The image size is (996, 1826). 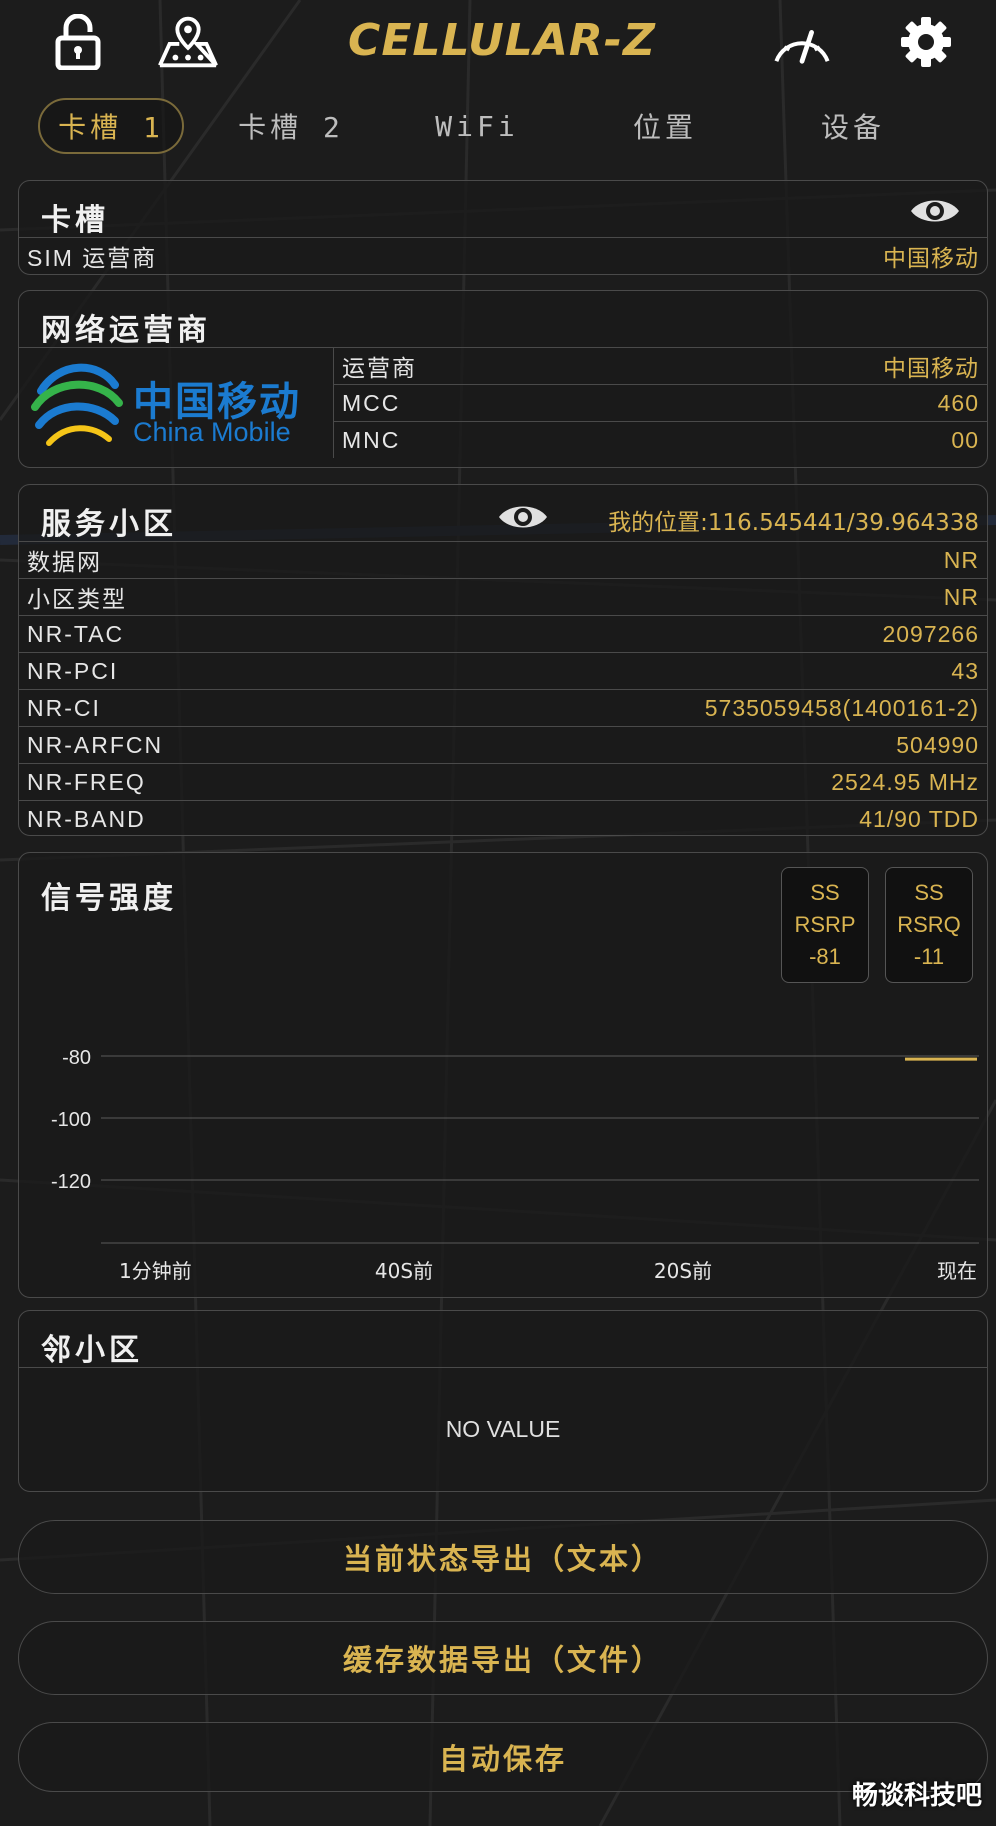 What do you see at coordinates (73, 670) in the screenshot?
I see `row-key: NR-PCI` at bounding box center [73, 670].